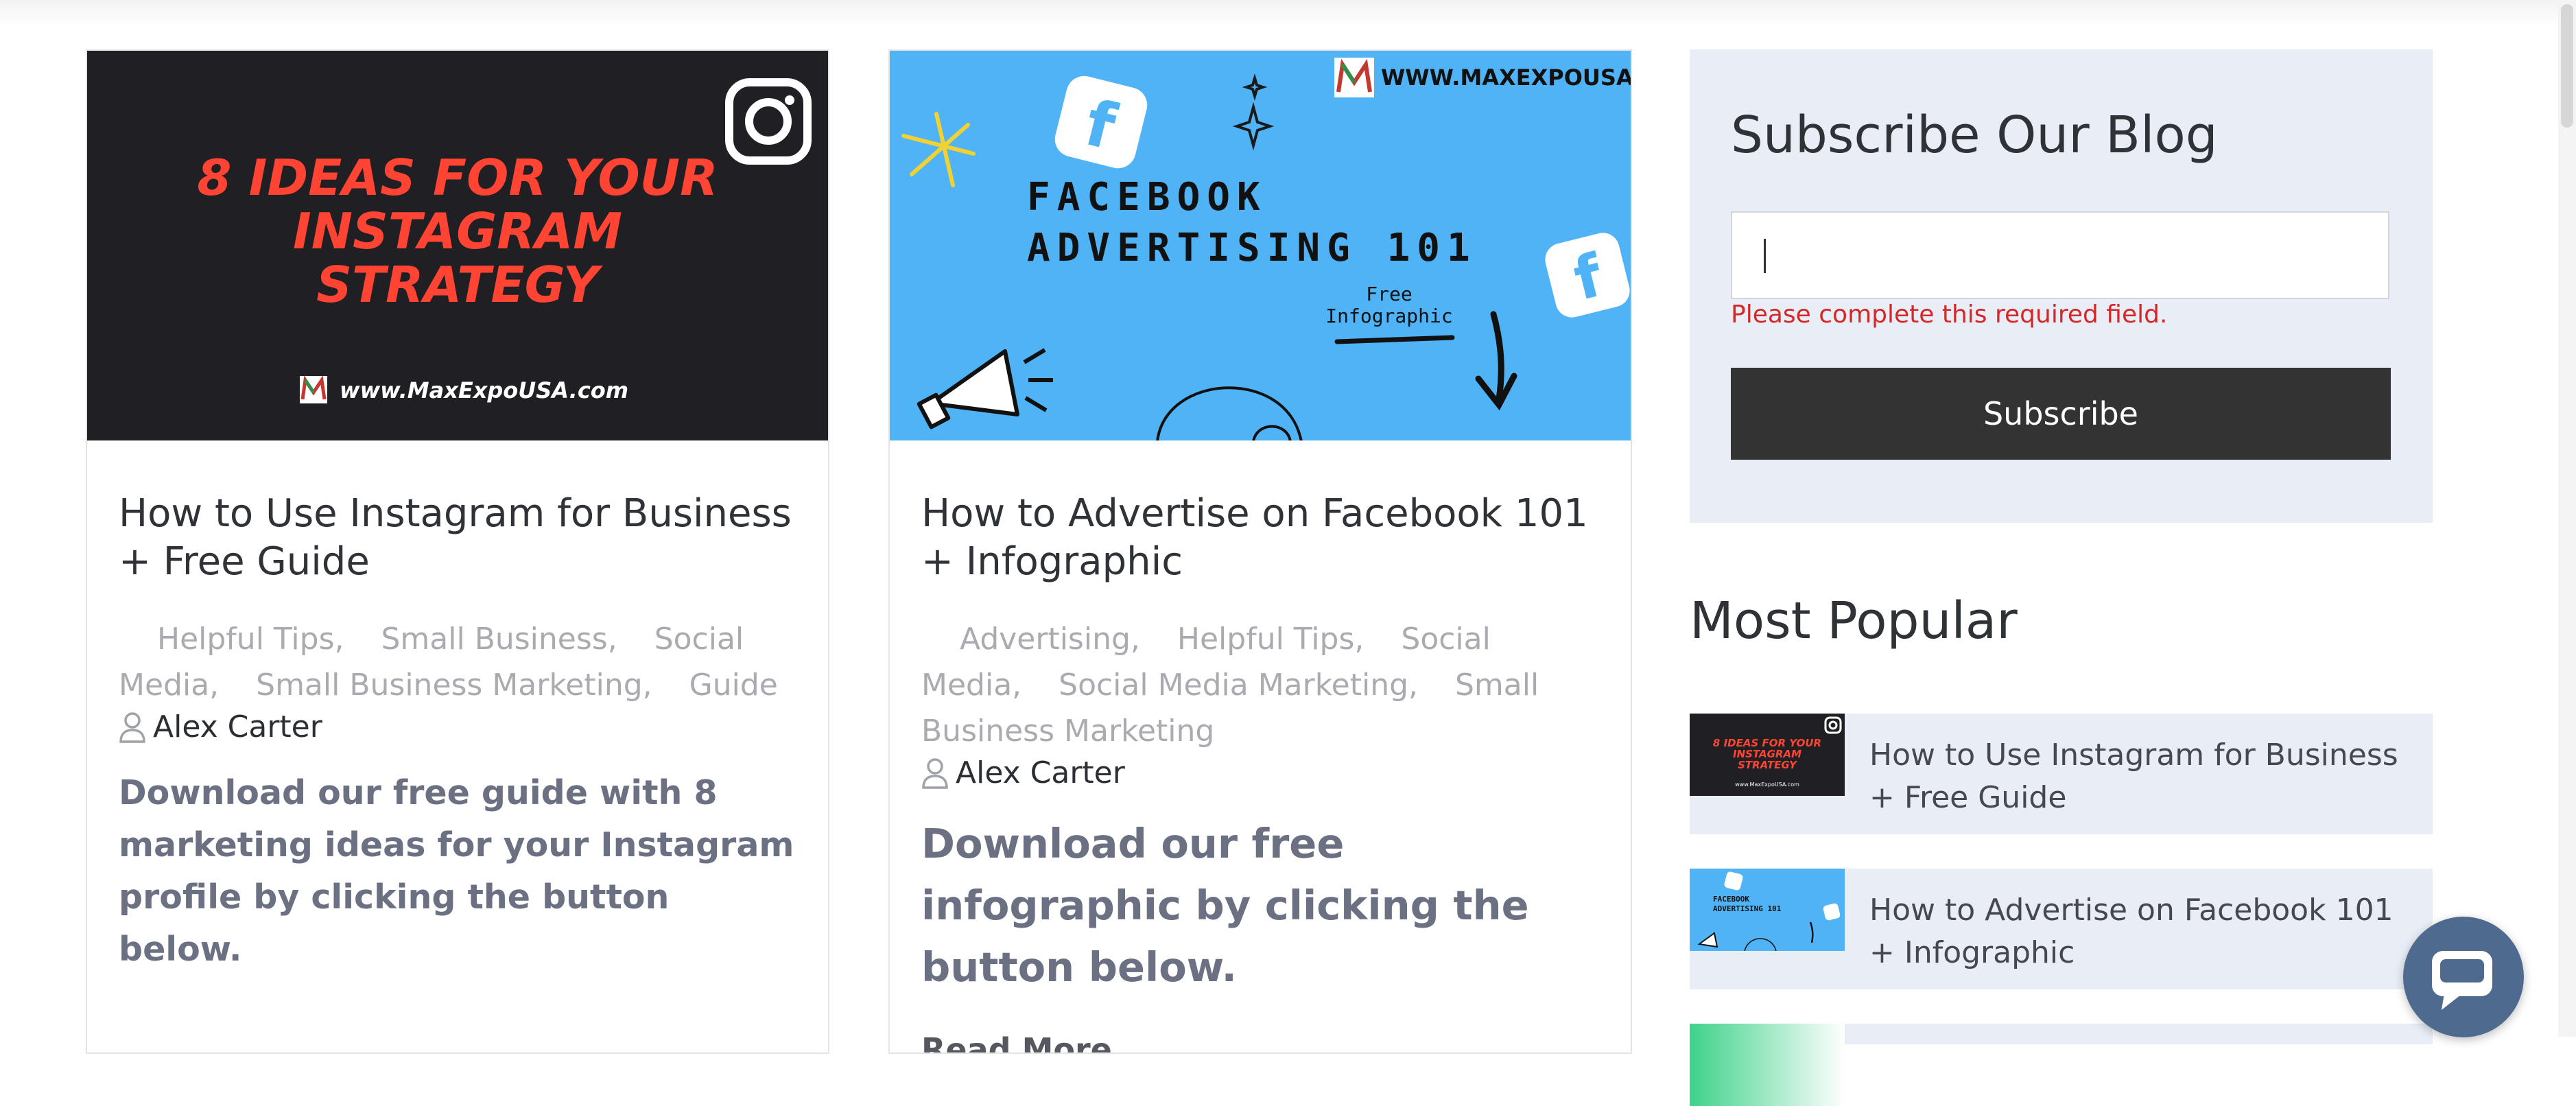 The height and width of the screenshot is (1106, 2576). I want to click on image-subheadline: Infographic, so click(1388, 316).